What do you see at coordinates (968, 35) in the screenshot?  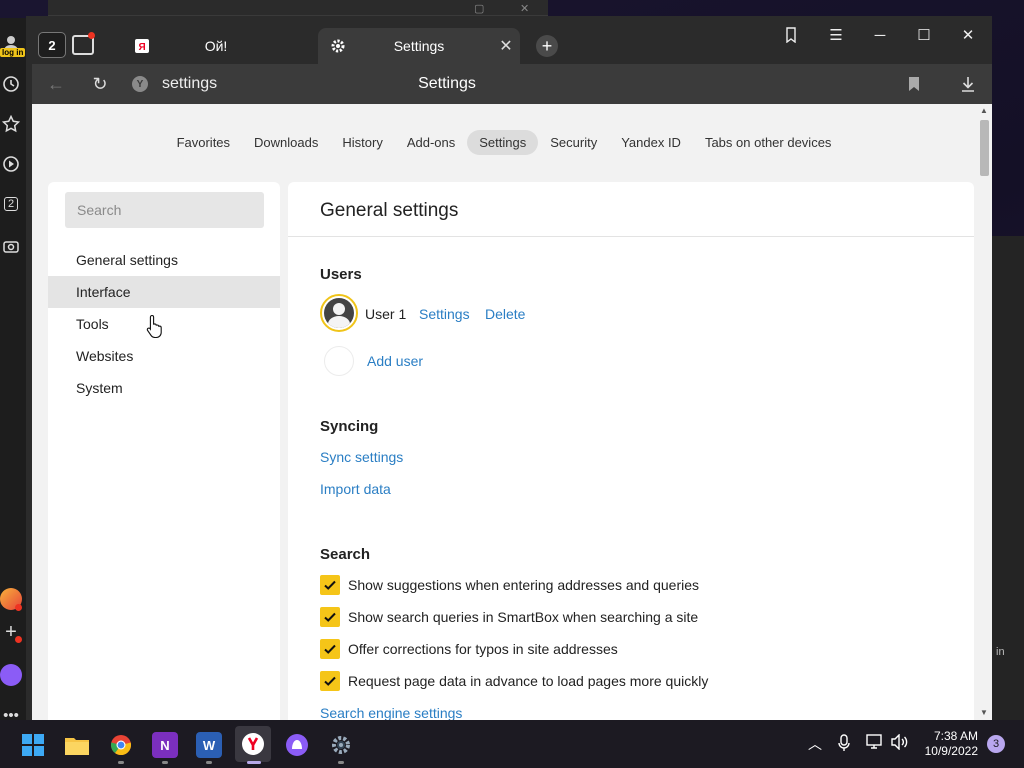 I see `close-window-icon: ✕` at bounding box center [968, 35].